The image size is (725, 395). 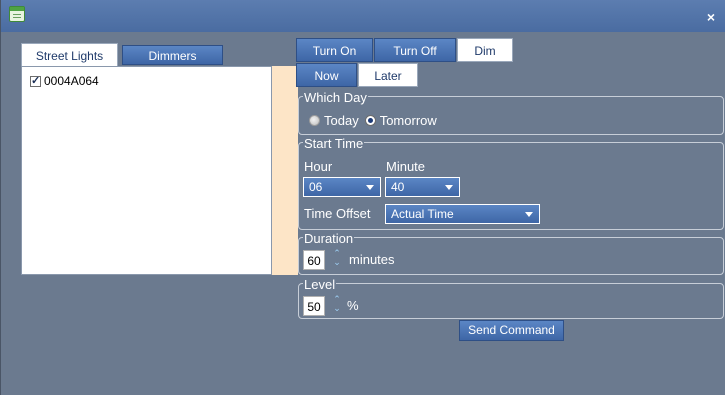 What do you see at coordinates (353, 305) in the screenshot?
I see `level-unit: %` at bounding box center [353, 305].